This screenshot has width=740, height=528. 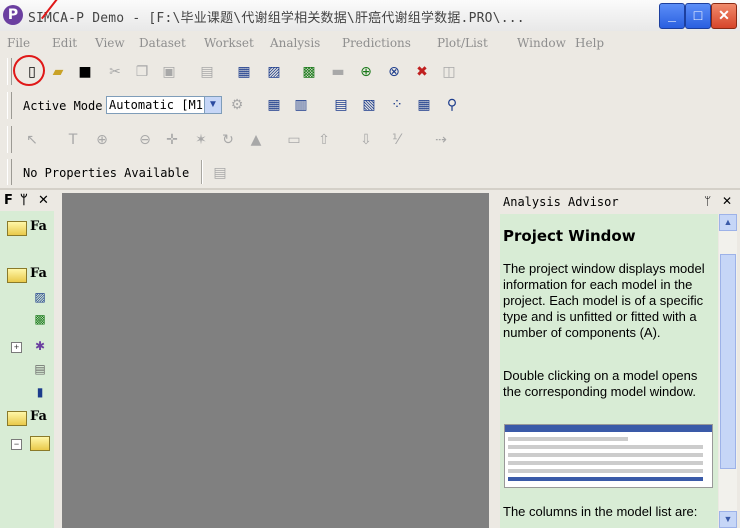 I want to click on download-icon: ⇩, so click(x=366, y=140).